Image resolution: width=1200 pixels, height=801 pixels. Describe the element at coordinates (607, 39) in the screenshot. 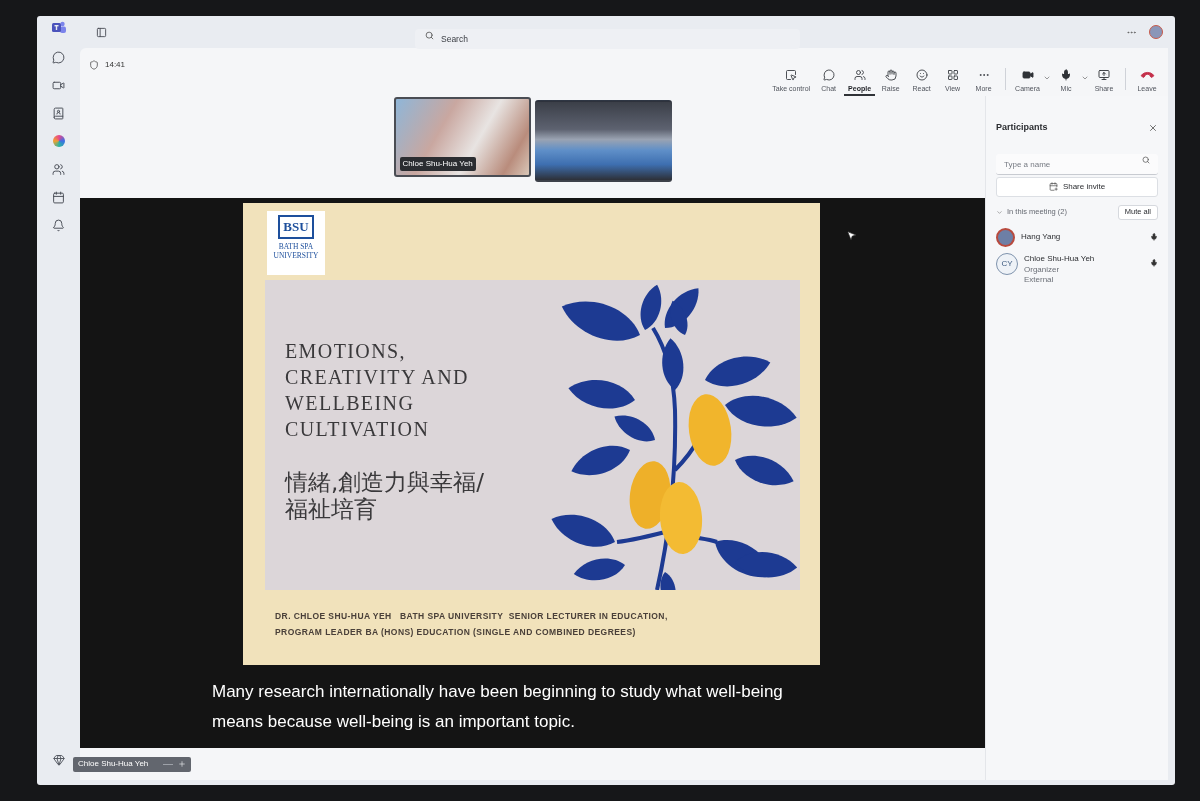

I see `search-field: Search` at that location.